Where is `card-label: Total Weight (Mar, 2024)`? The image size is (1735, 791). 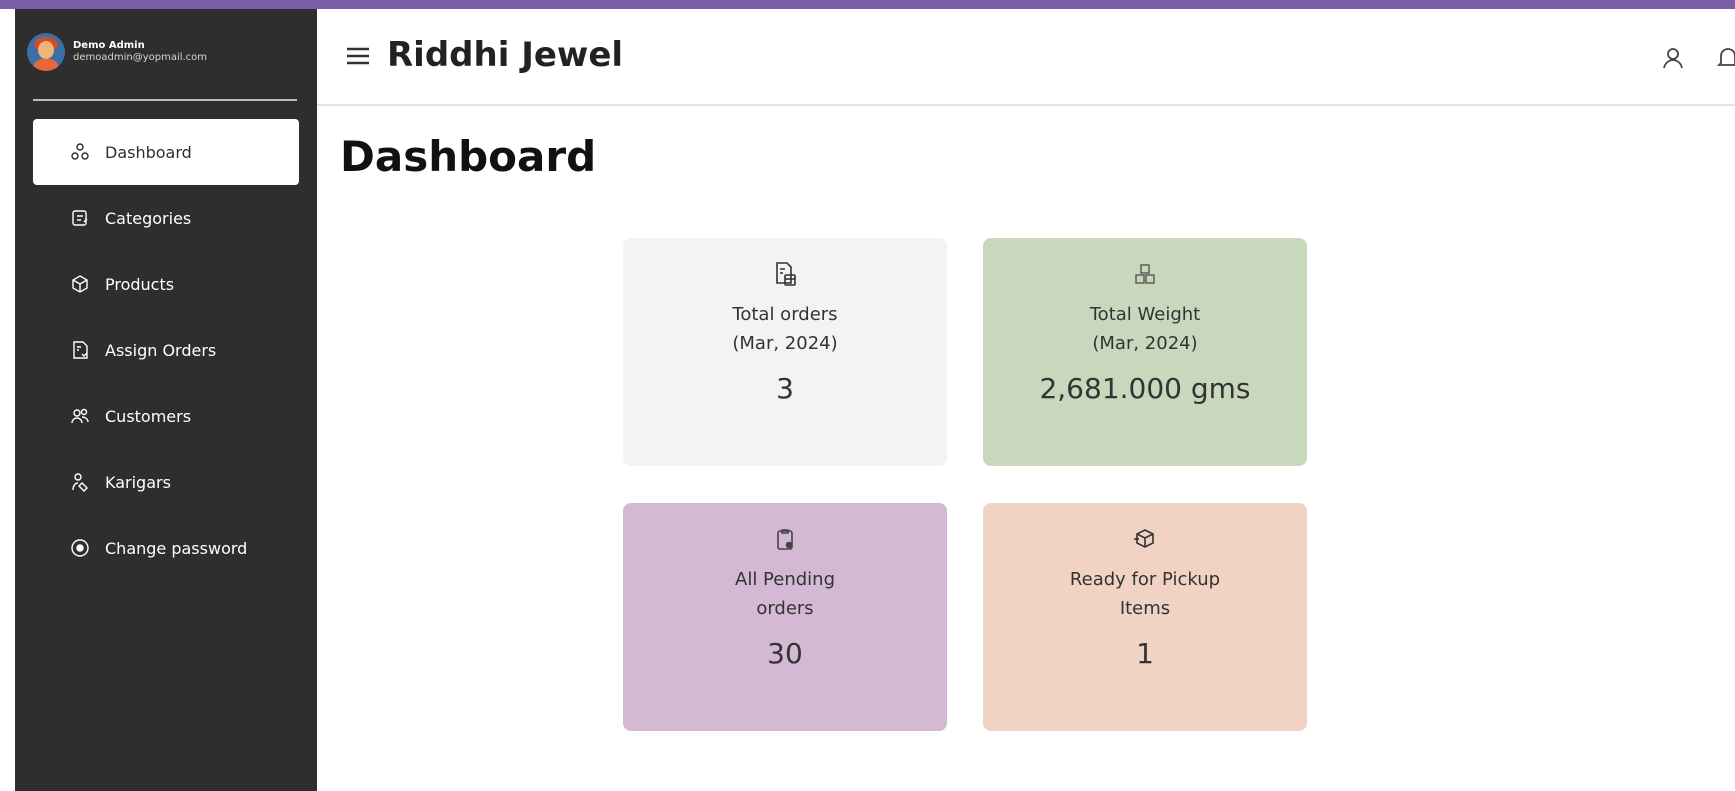
card-label: Total Weight (Mar, 2024) is located at coordinates (1145, 329).